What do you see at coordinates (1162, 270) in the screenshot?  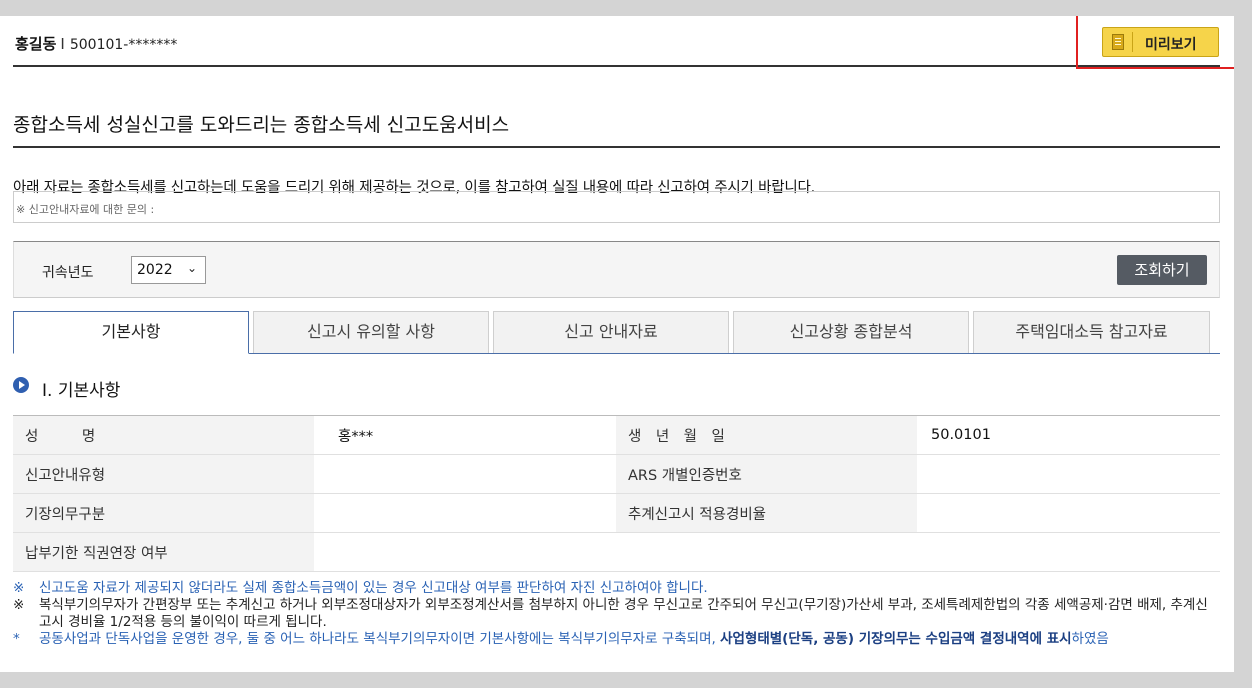 I see `search-button: 조회하기` at bounding box center [1162, 270].